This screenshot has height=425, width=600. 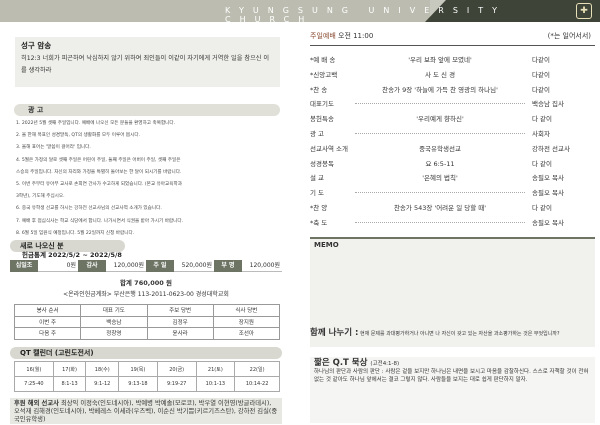 I want to click on order-item-name: 설 교, so click(x=317, y=178).